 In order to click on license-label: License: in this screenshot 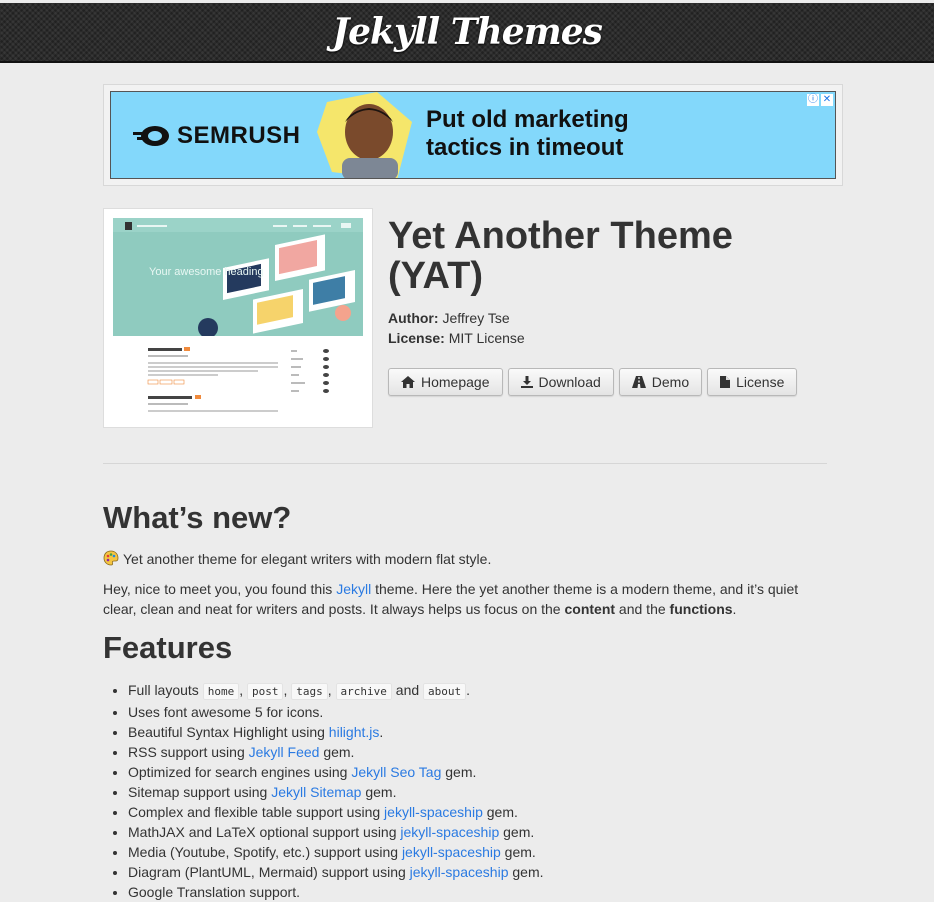, I will do `click(416, 338)`.